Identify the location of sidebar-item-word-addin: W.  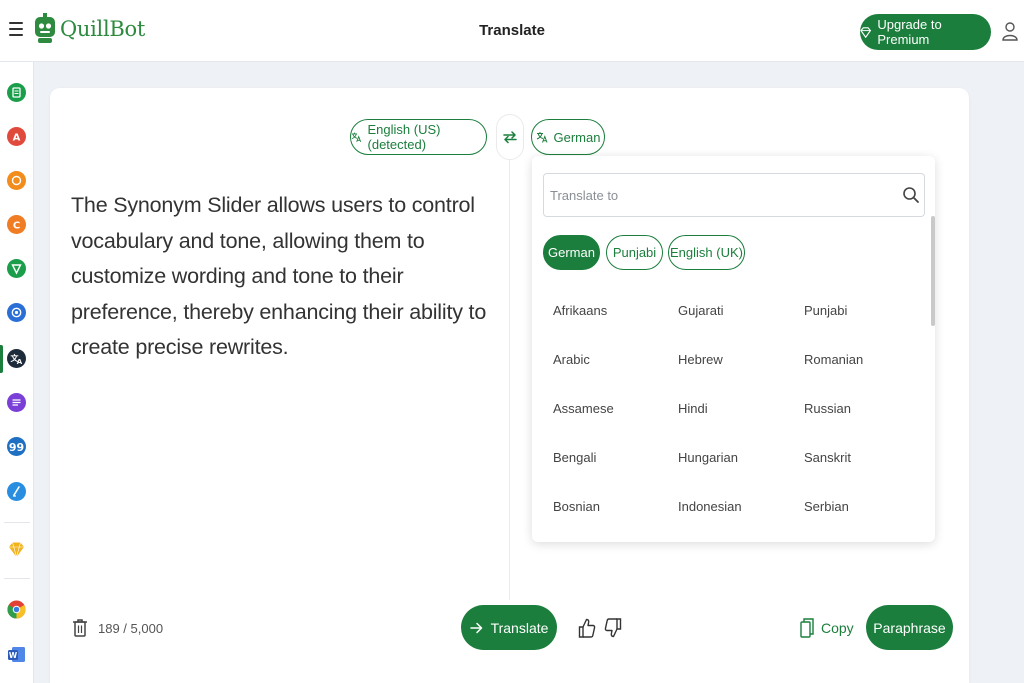
(16, 654).